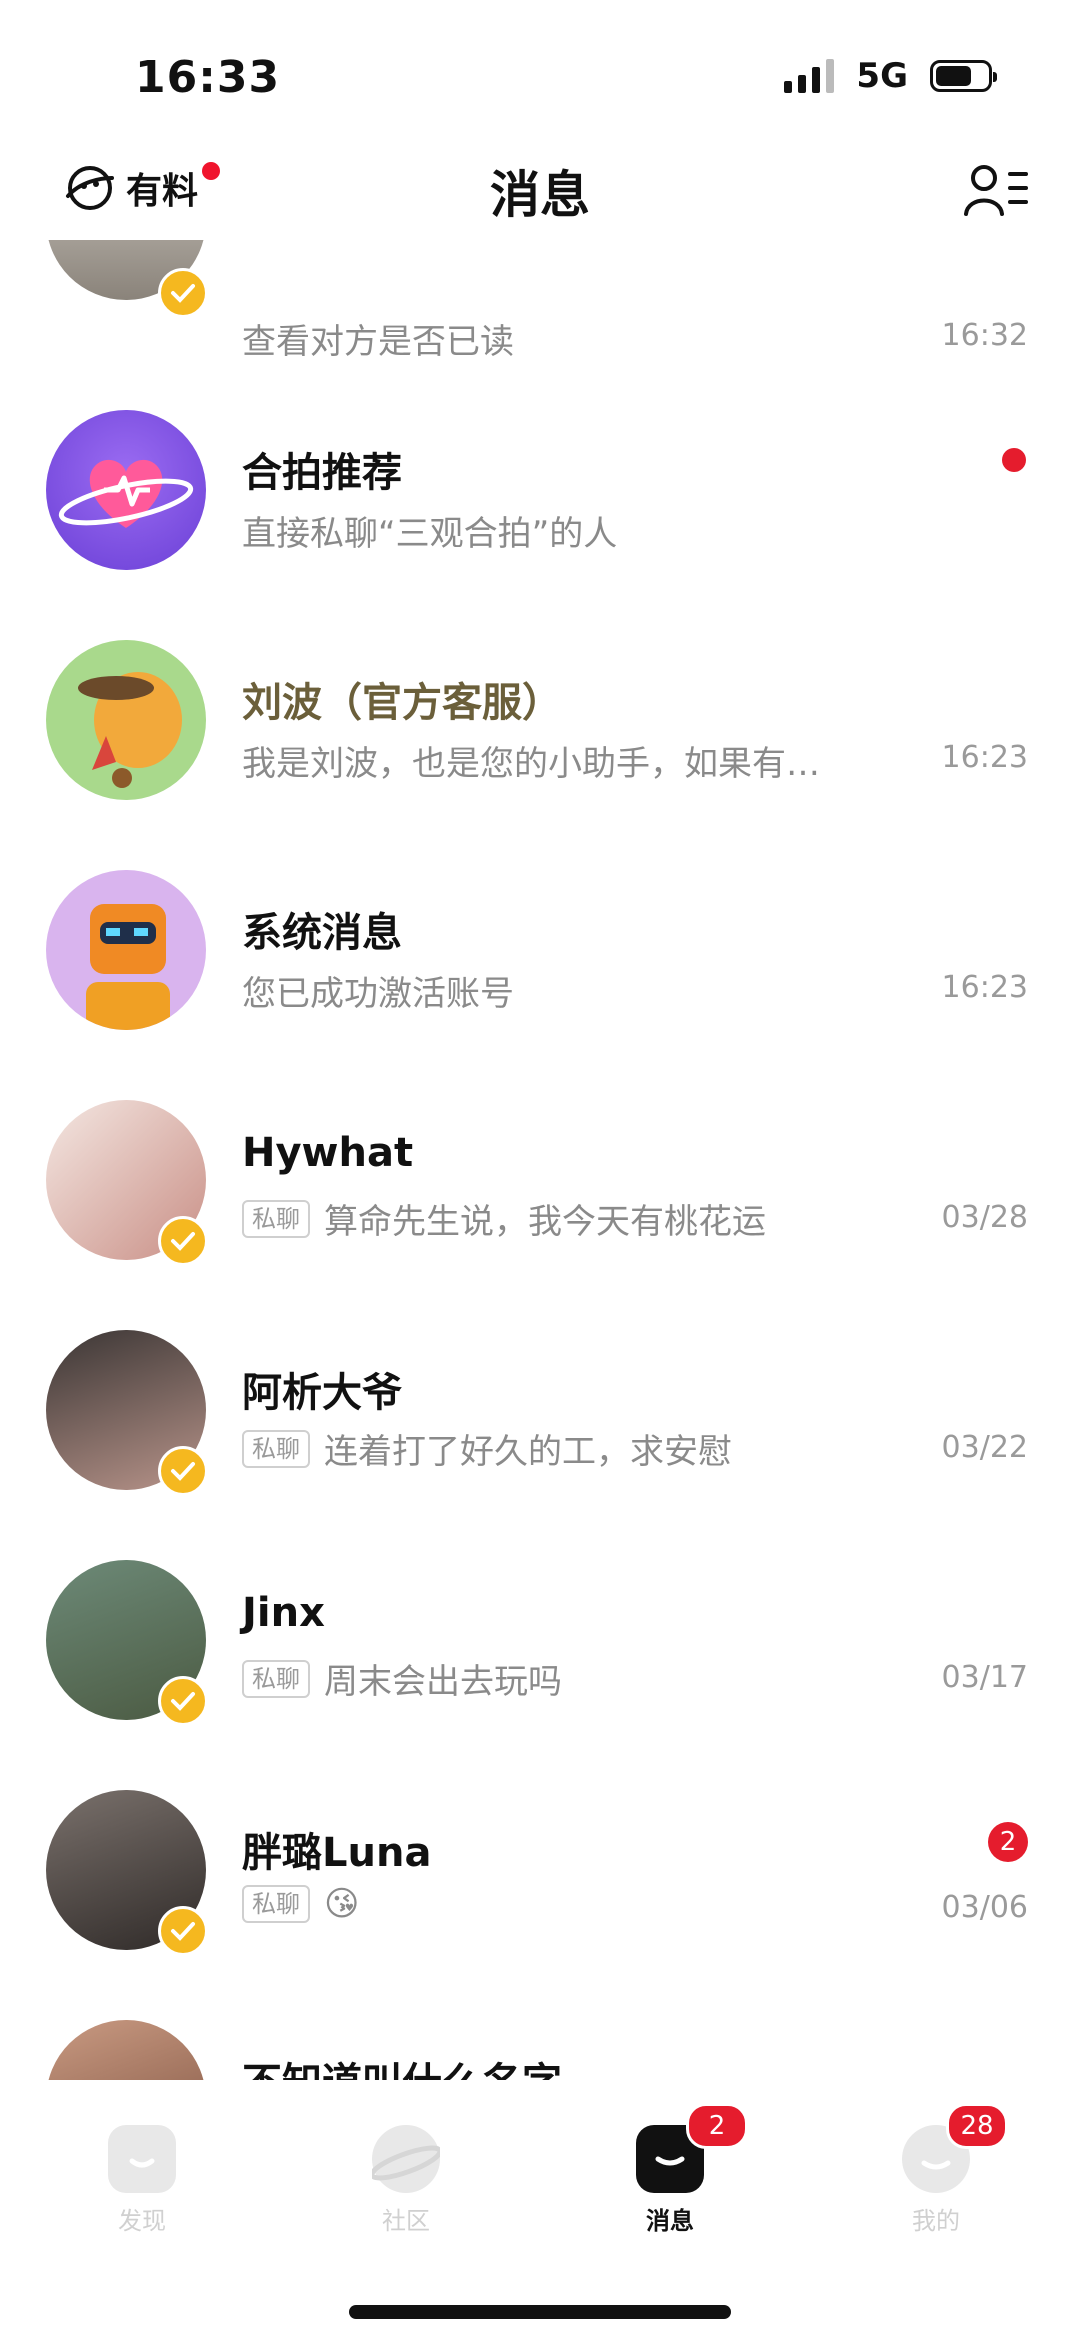  I want to click on message-preview: 私聊 连着打了好久的工，求安慰, so click(487, 1448).